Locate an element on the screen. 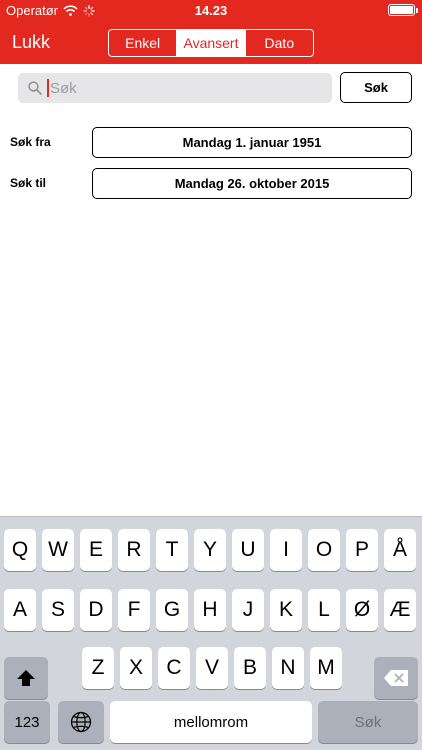  search-mode-segmented-control: Enkel Avansert Dato is located at coordinates (211, 43).